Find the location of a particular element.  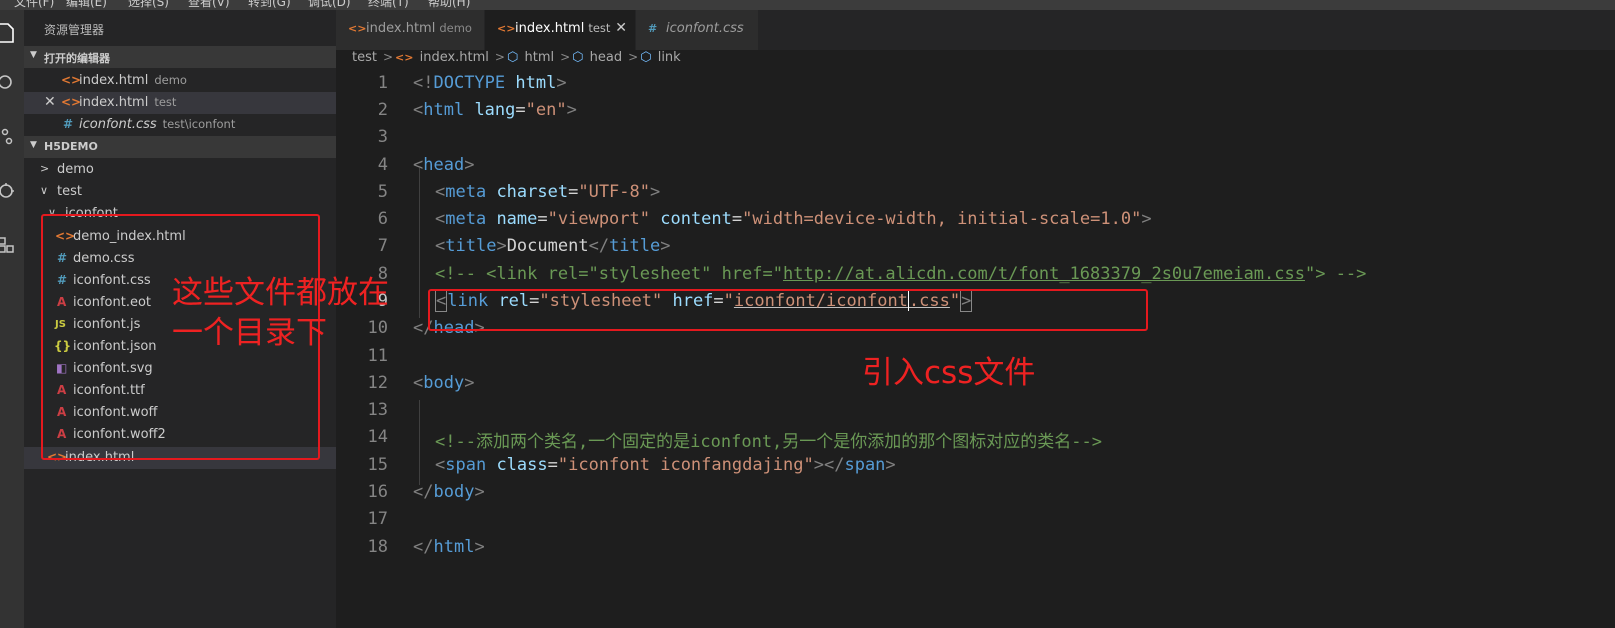

line-number: 12 is located at coordinates (377, 383).